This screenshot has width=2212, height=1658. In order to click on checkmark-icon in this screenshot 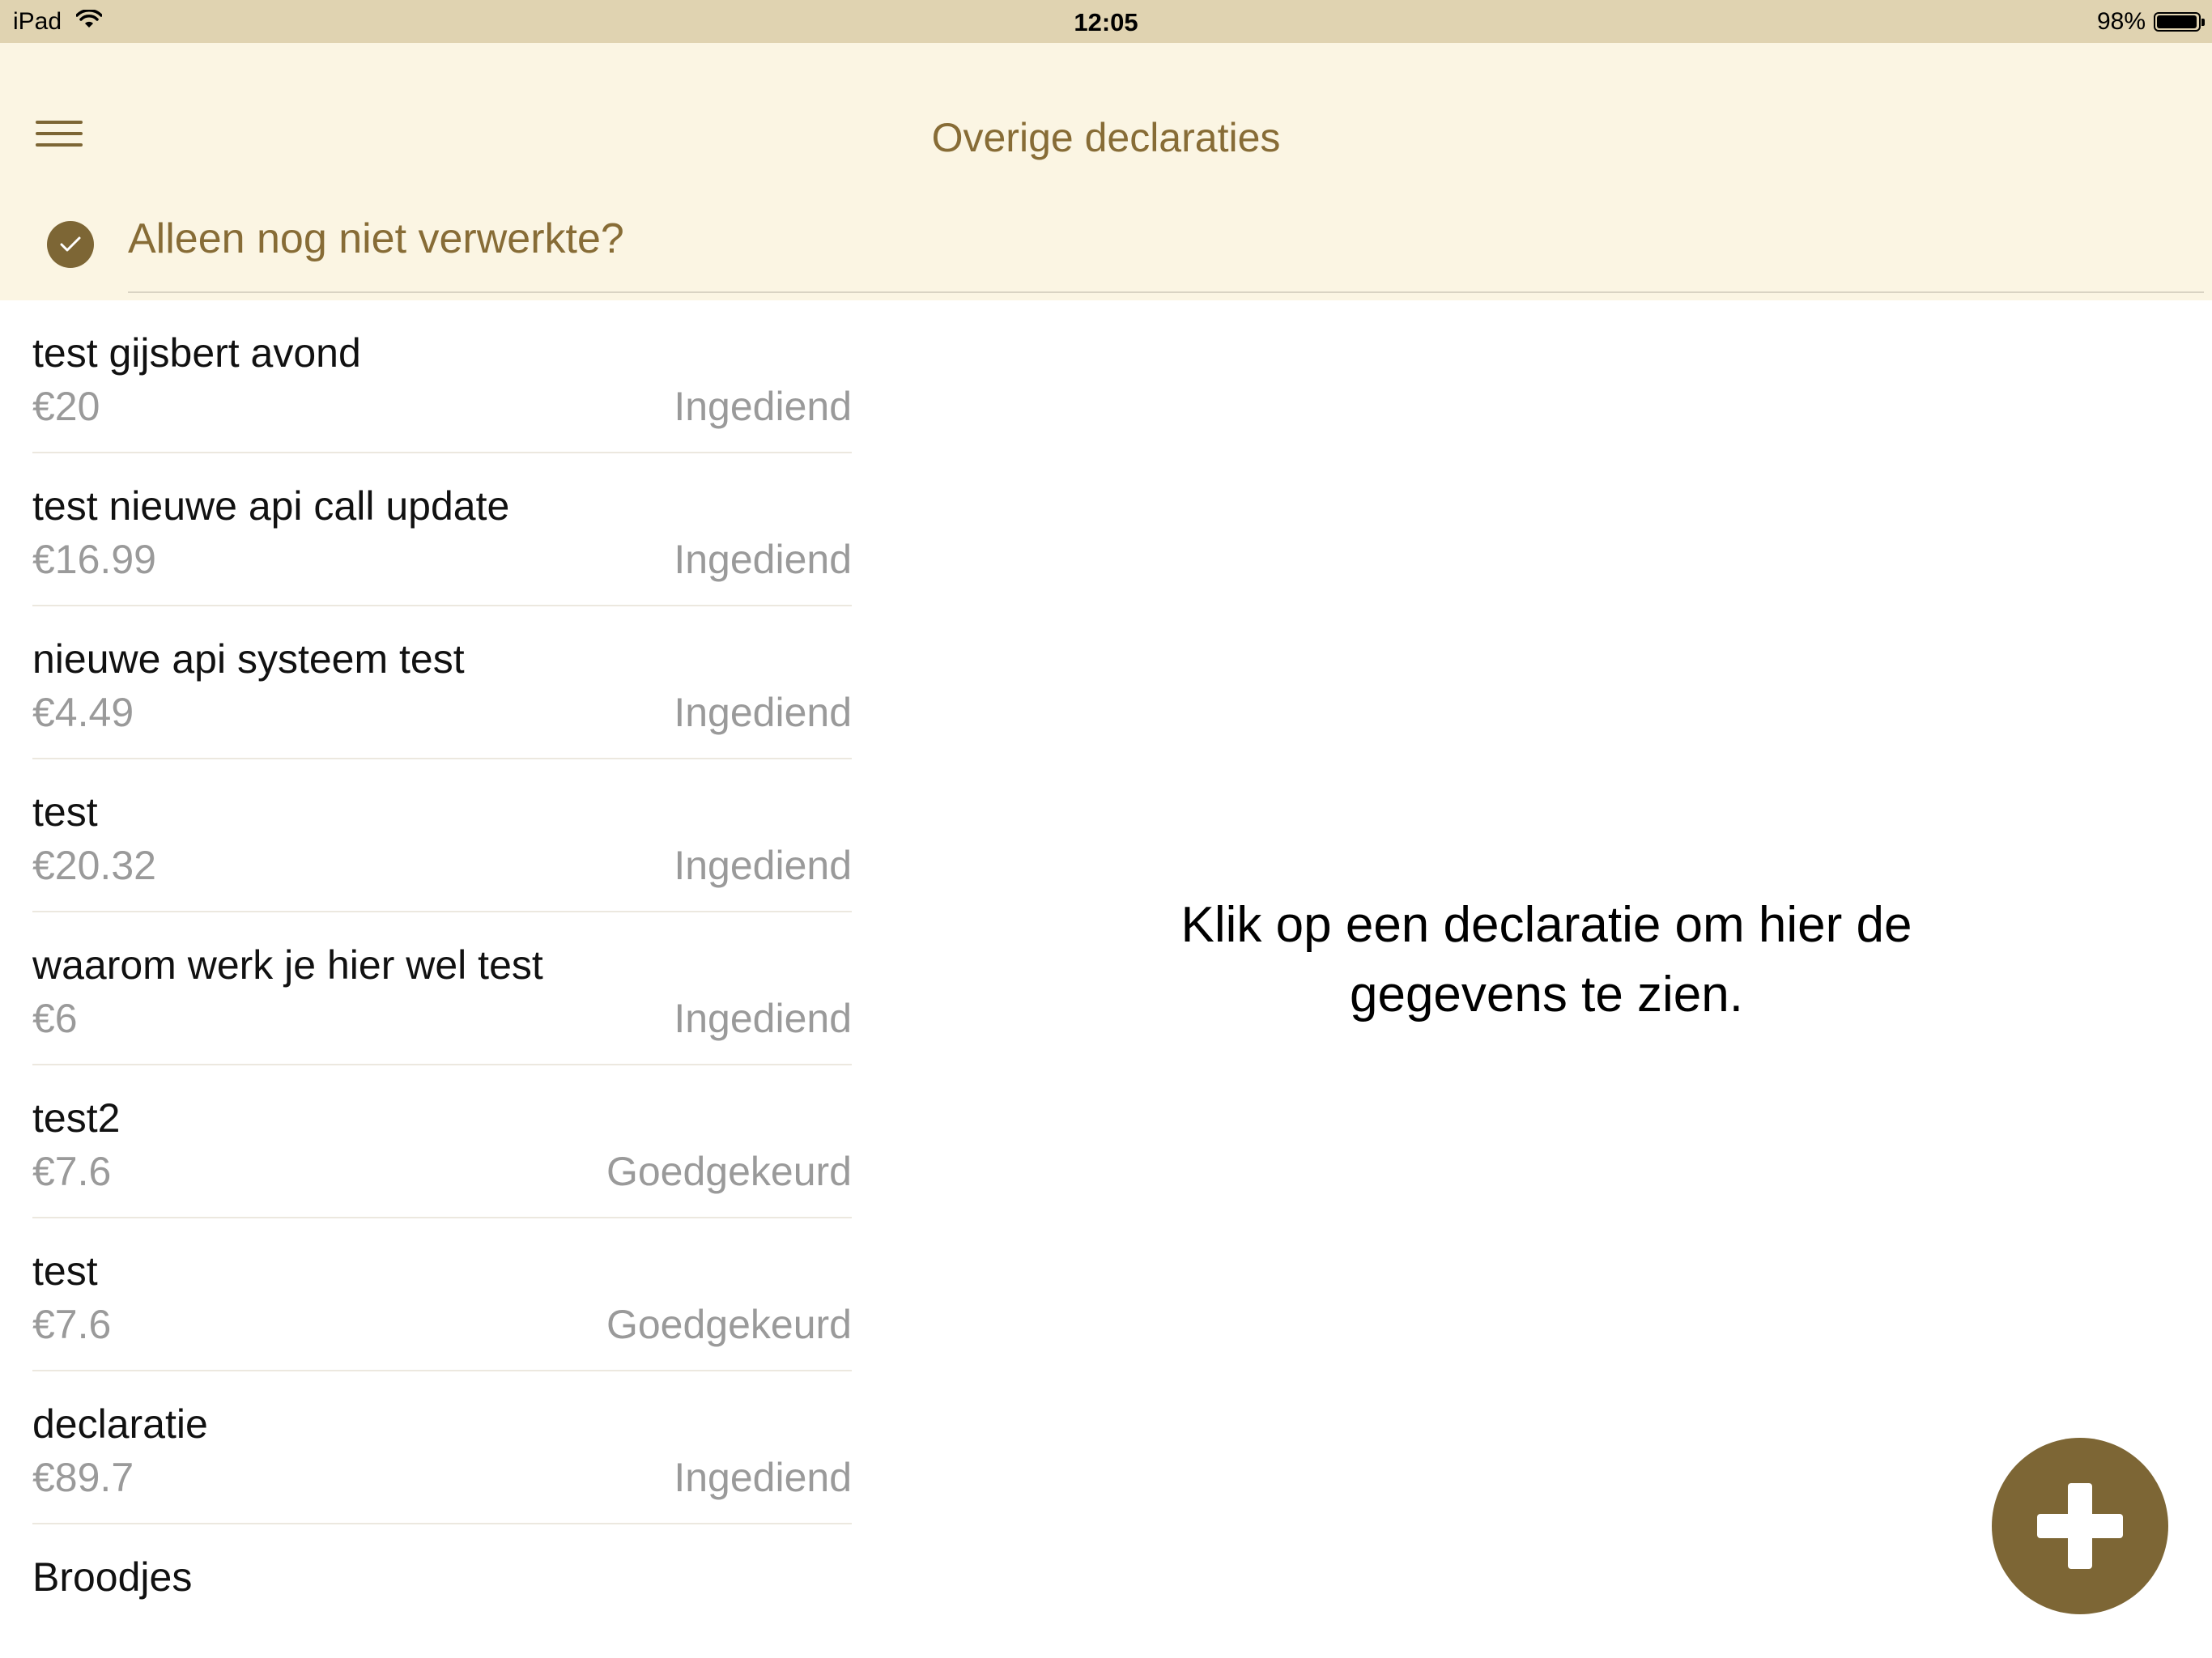, I will do `click(71, 244)`.